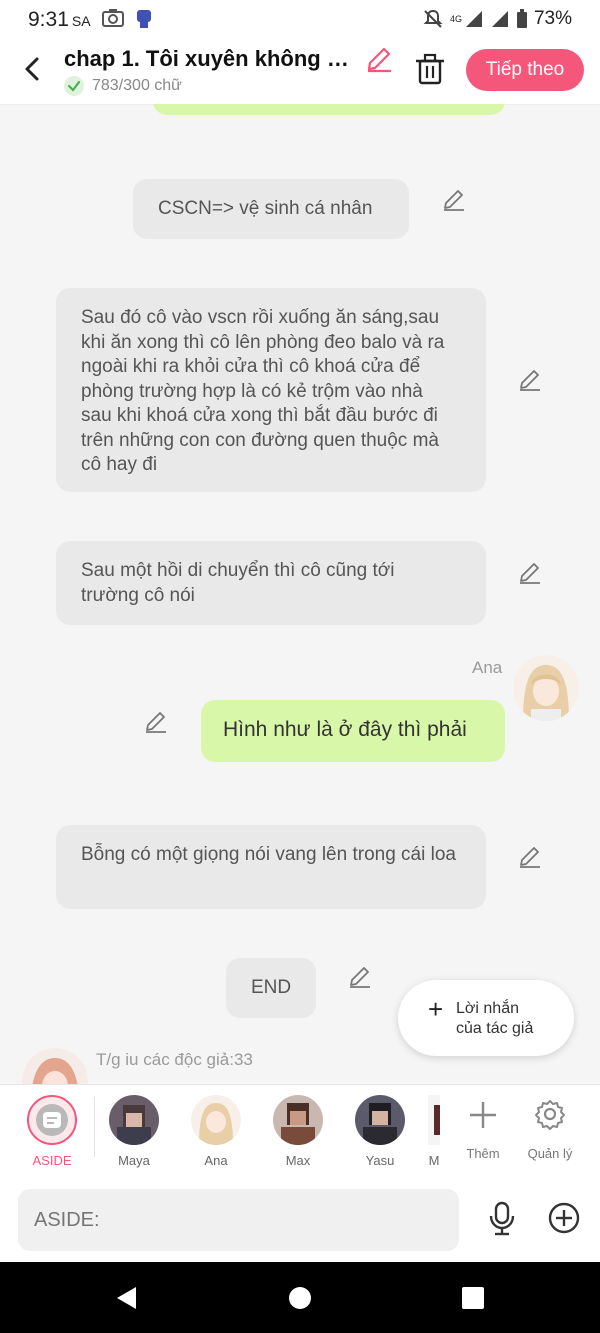 This screenshot has height=1333, width=600. I want to click on aside-avatar, so click(52, 1120).